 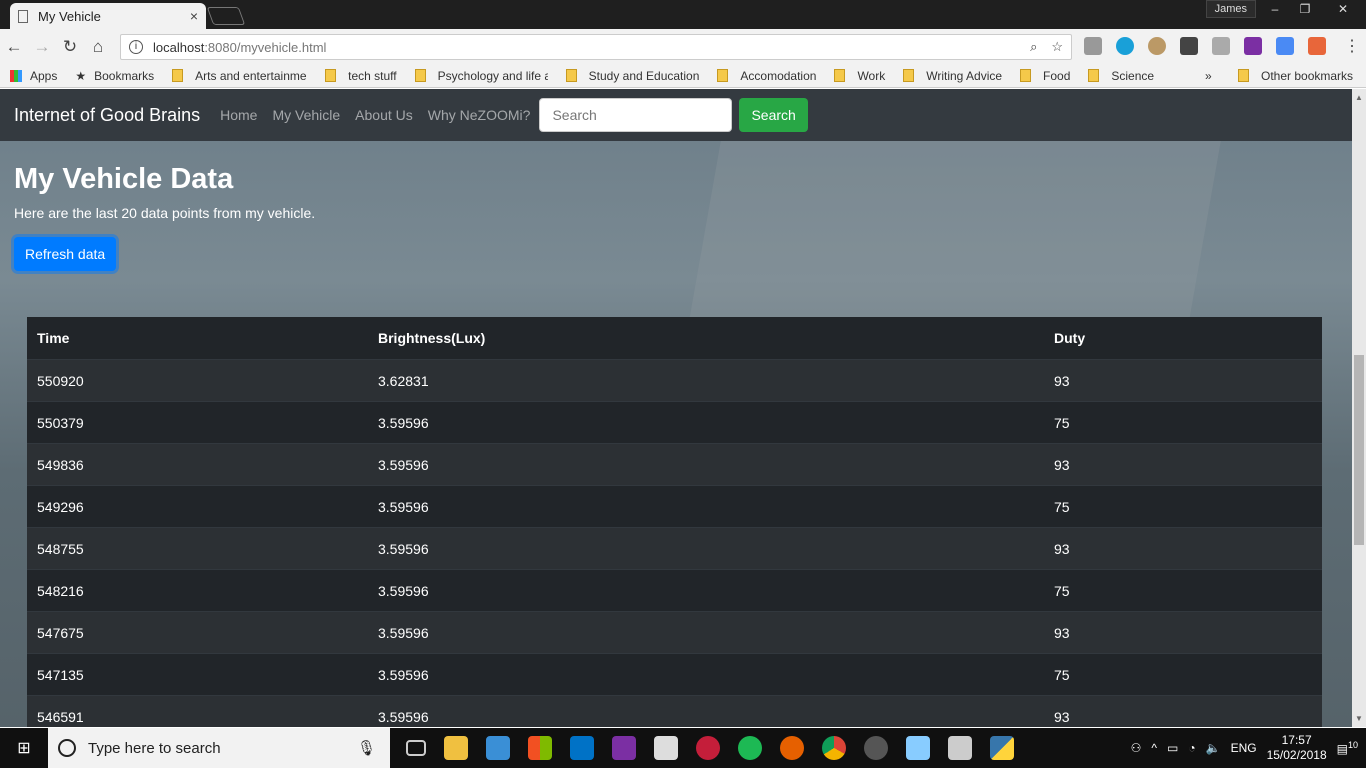 I want to click on bookmark-folder: Psychology and life a, so click(x=481, y=75).